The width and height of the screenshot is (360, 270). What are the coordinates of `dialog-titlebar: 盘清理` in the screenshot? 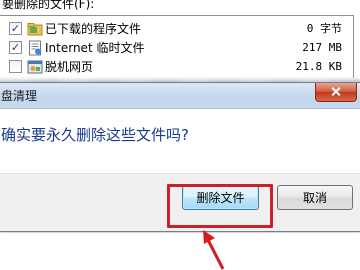 It's located at (180, 96).